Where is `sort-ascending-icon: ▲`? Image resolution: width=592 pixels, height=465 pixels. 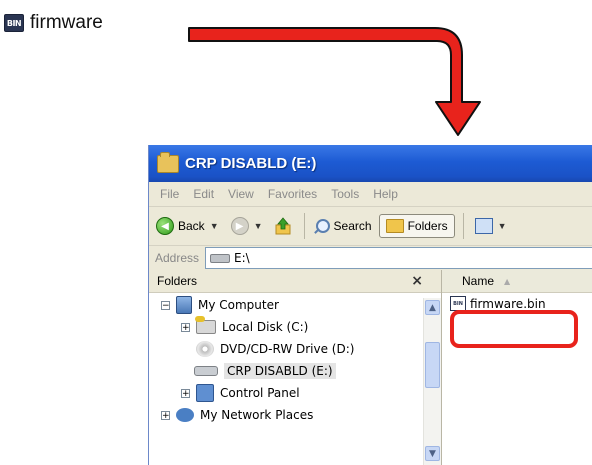 sort-ascending-icon: ▲ is located at coordinates (507, 281).